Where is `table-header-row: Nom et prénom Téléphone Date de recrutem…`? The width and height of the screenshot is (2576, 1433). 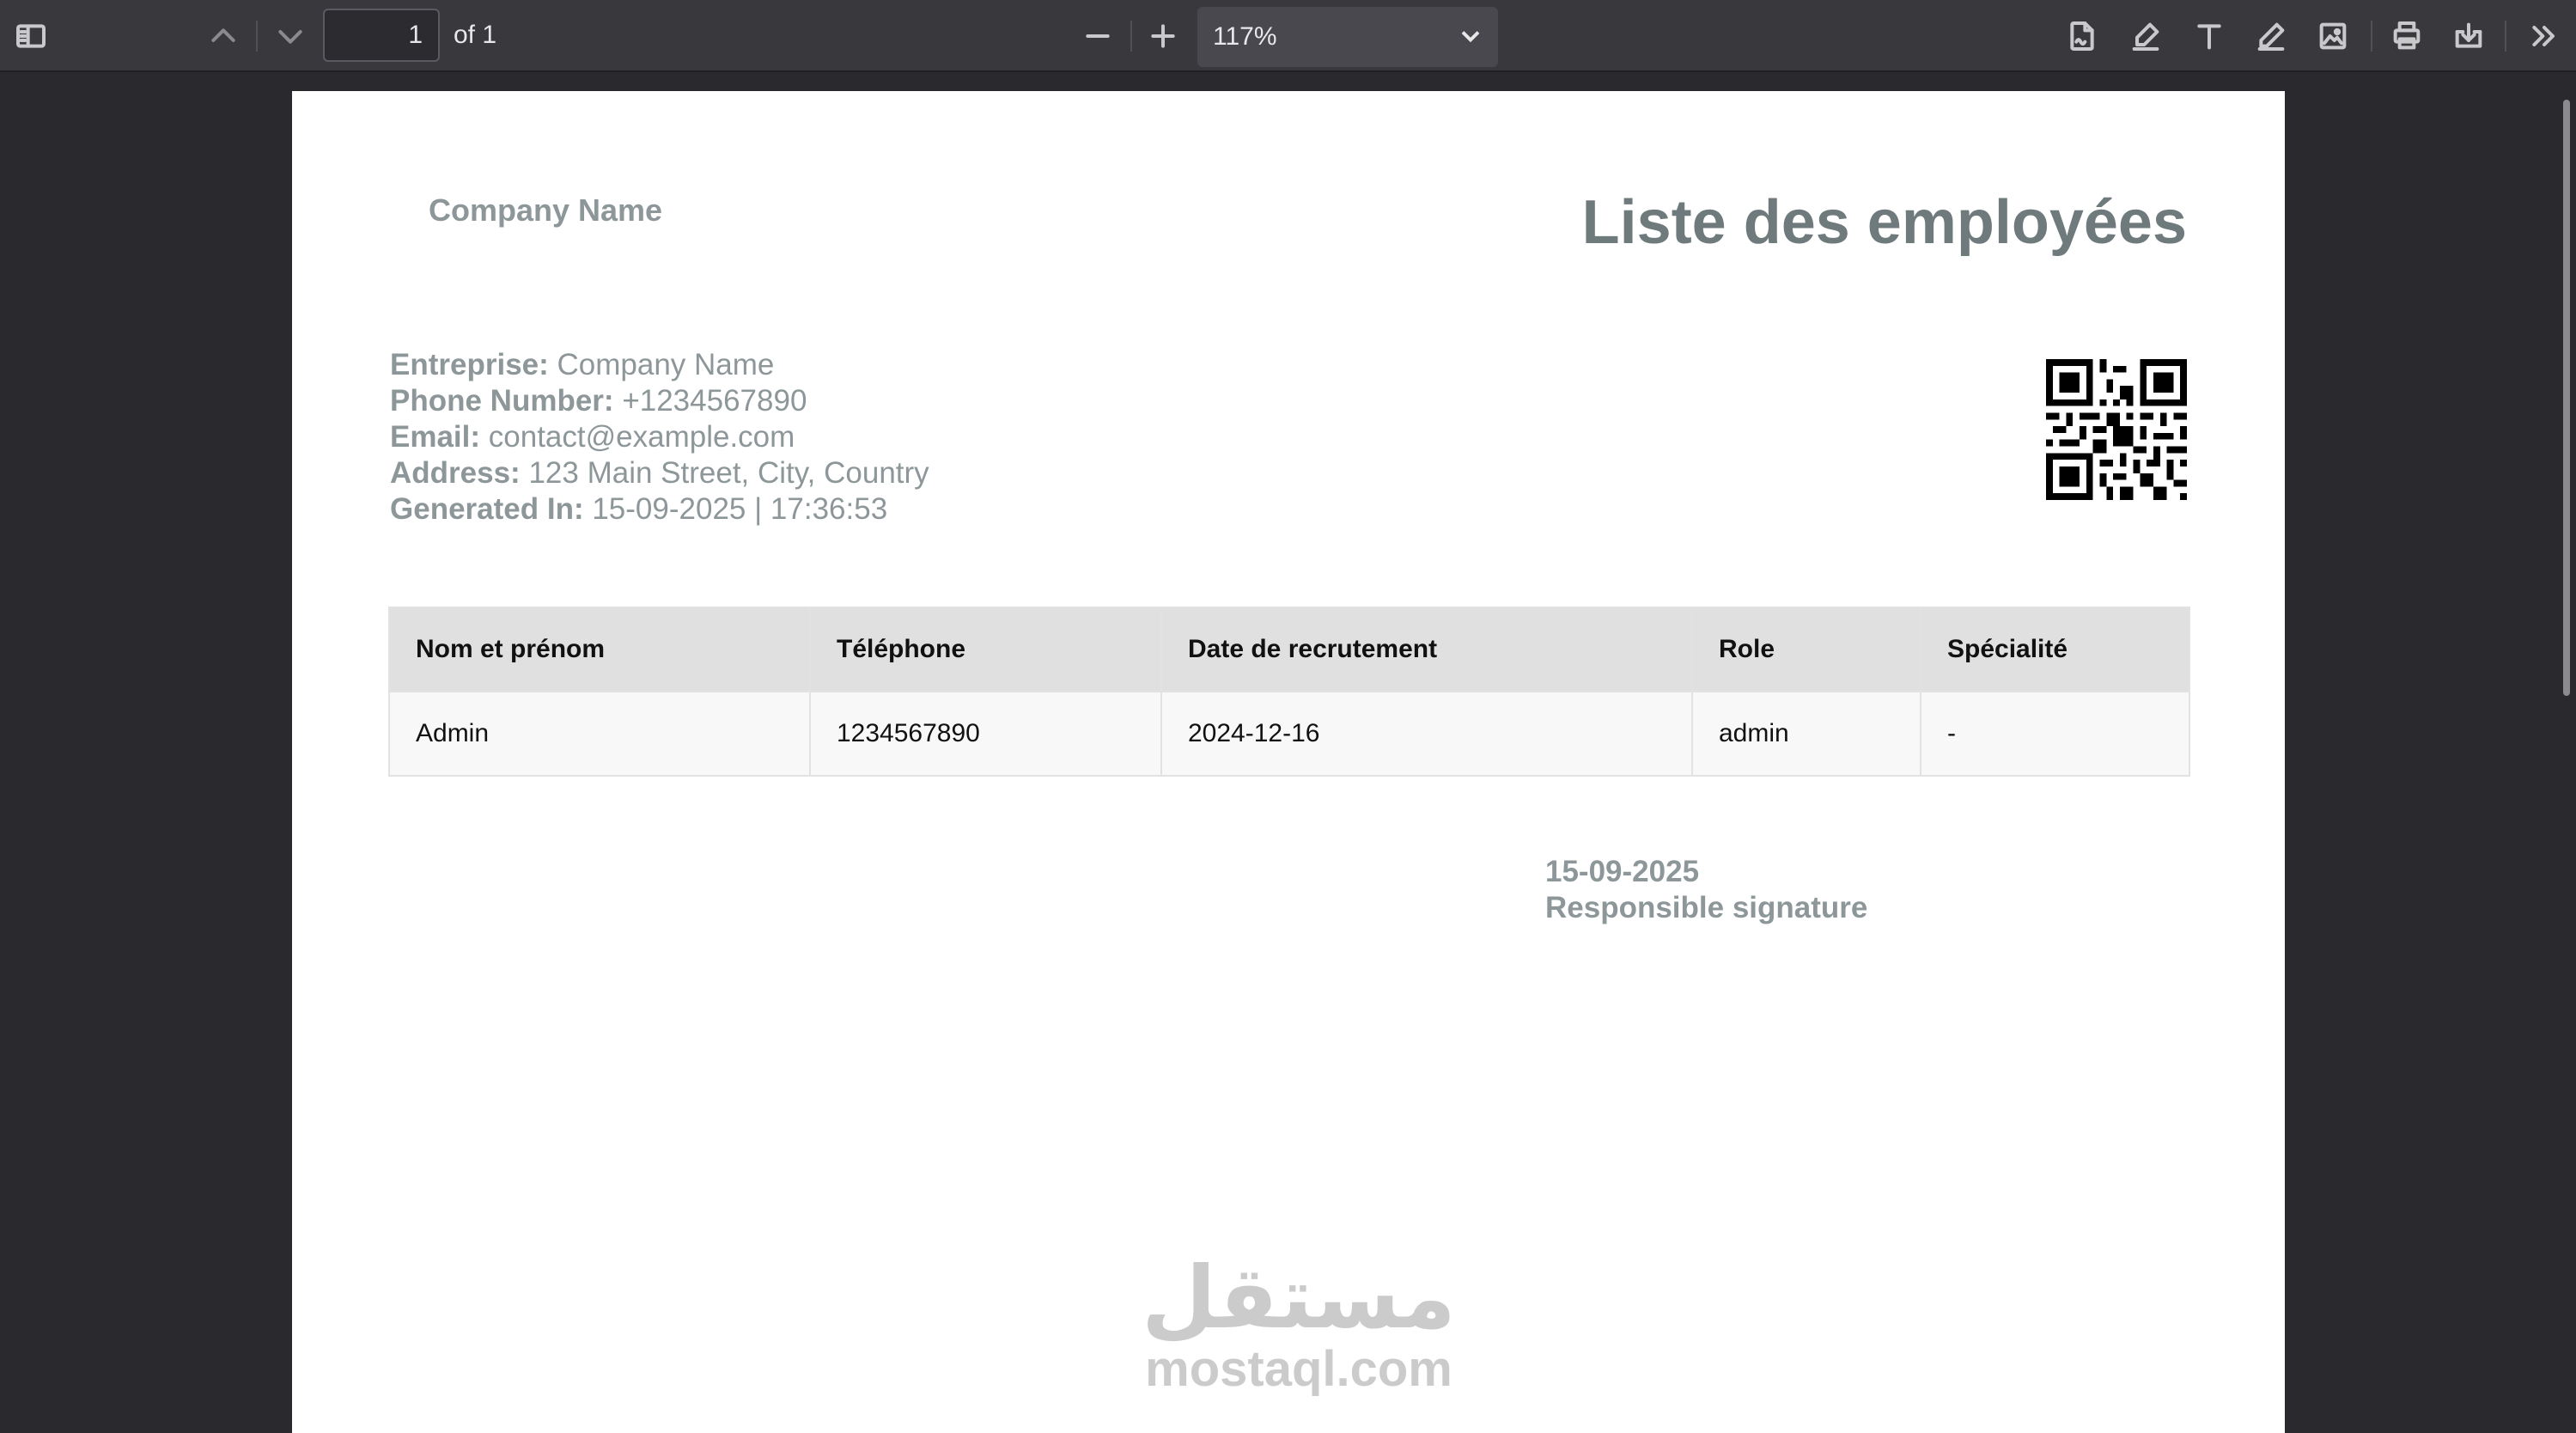 table-header-row: Nom et prénom Téléphone Date de recrutem… is located at coordinates (1289, 649).